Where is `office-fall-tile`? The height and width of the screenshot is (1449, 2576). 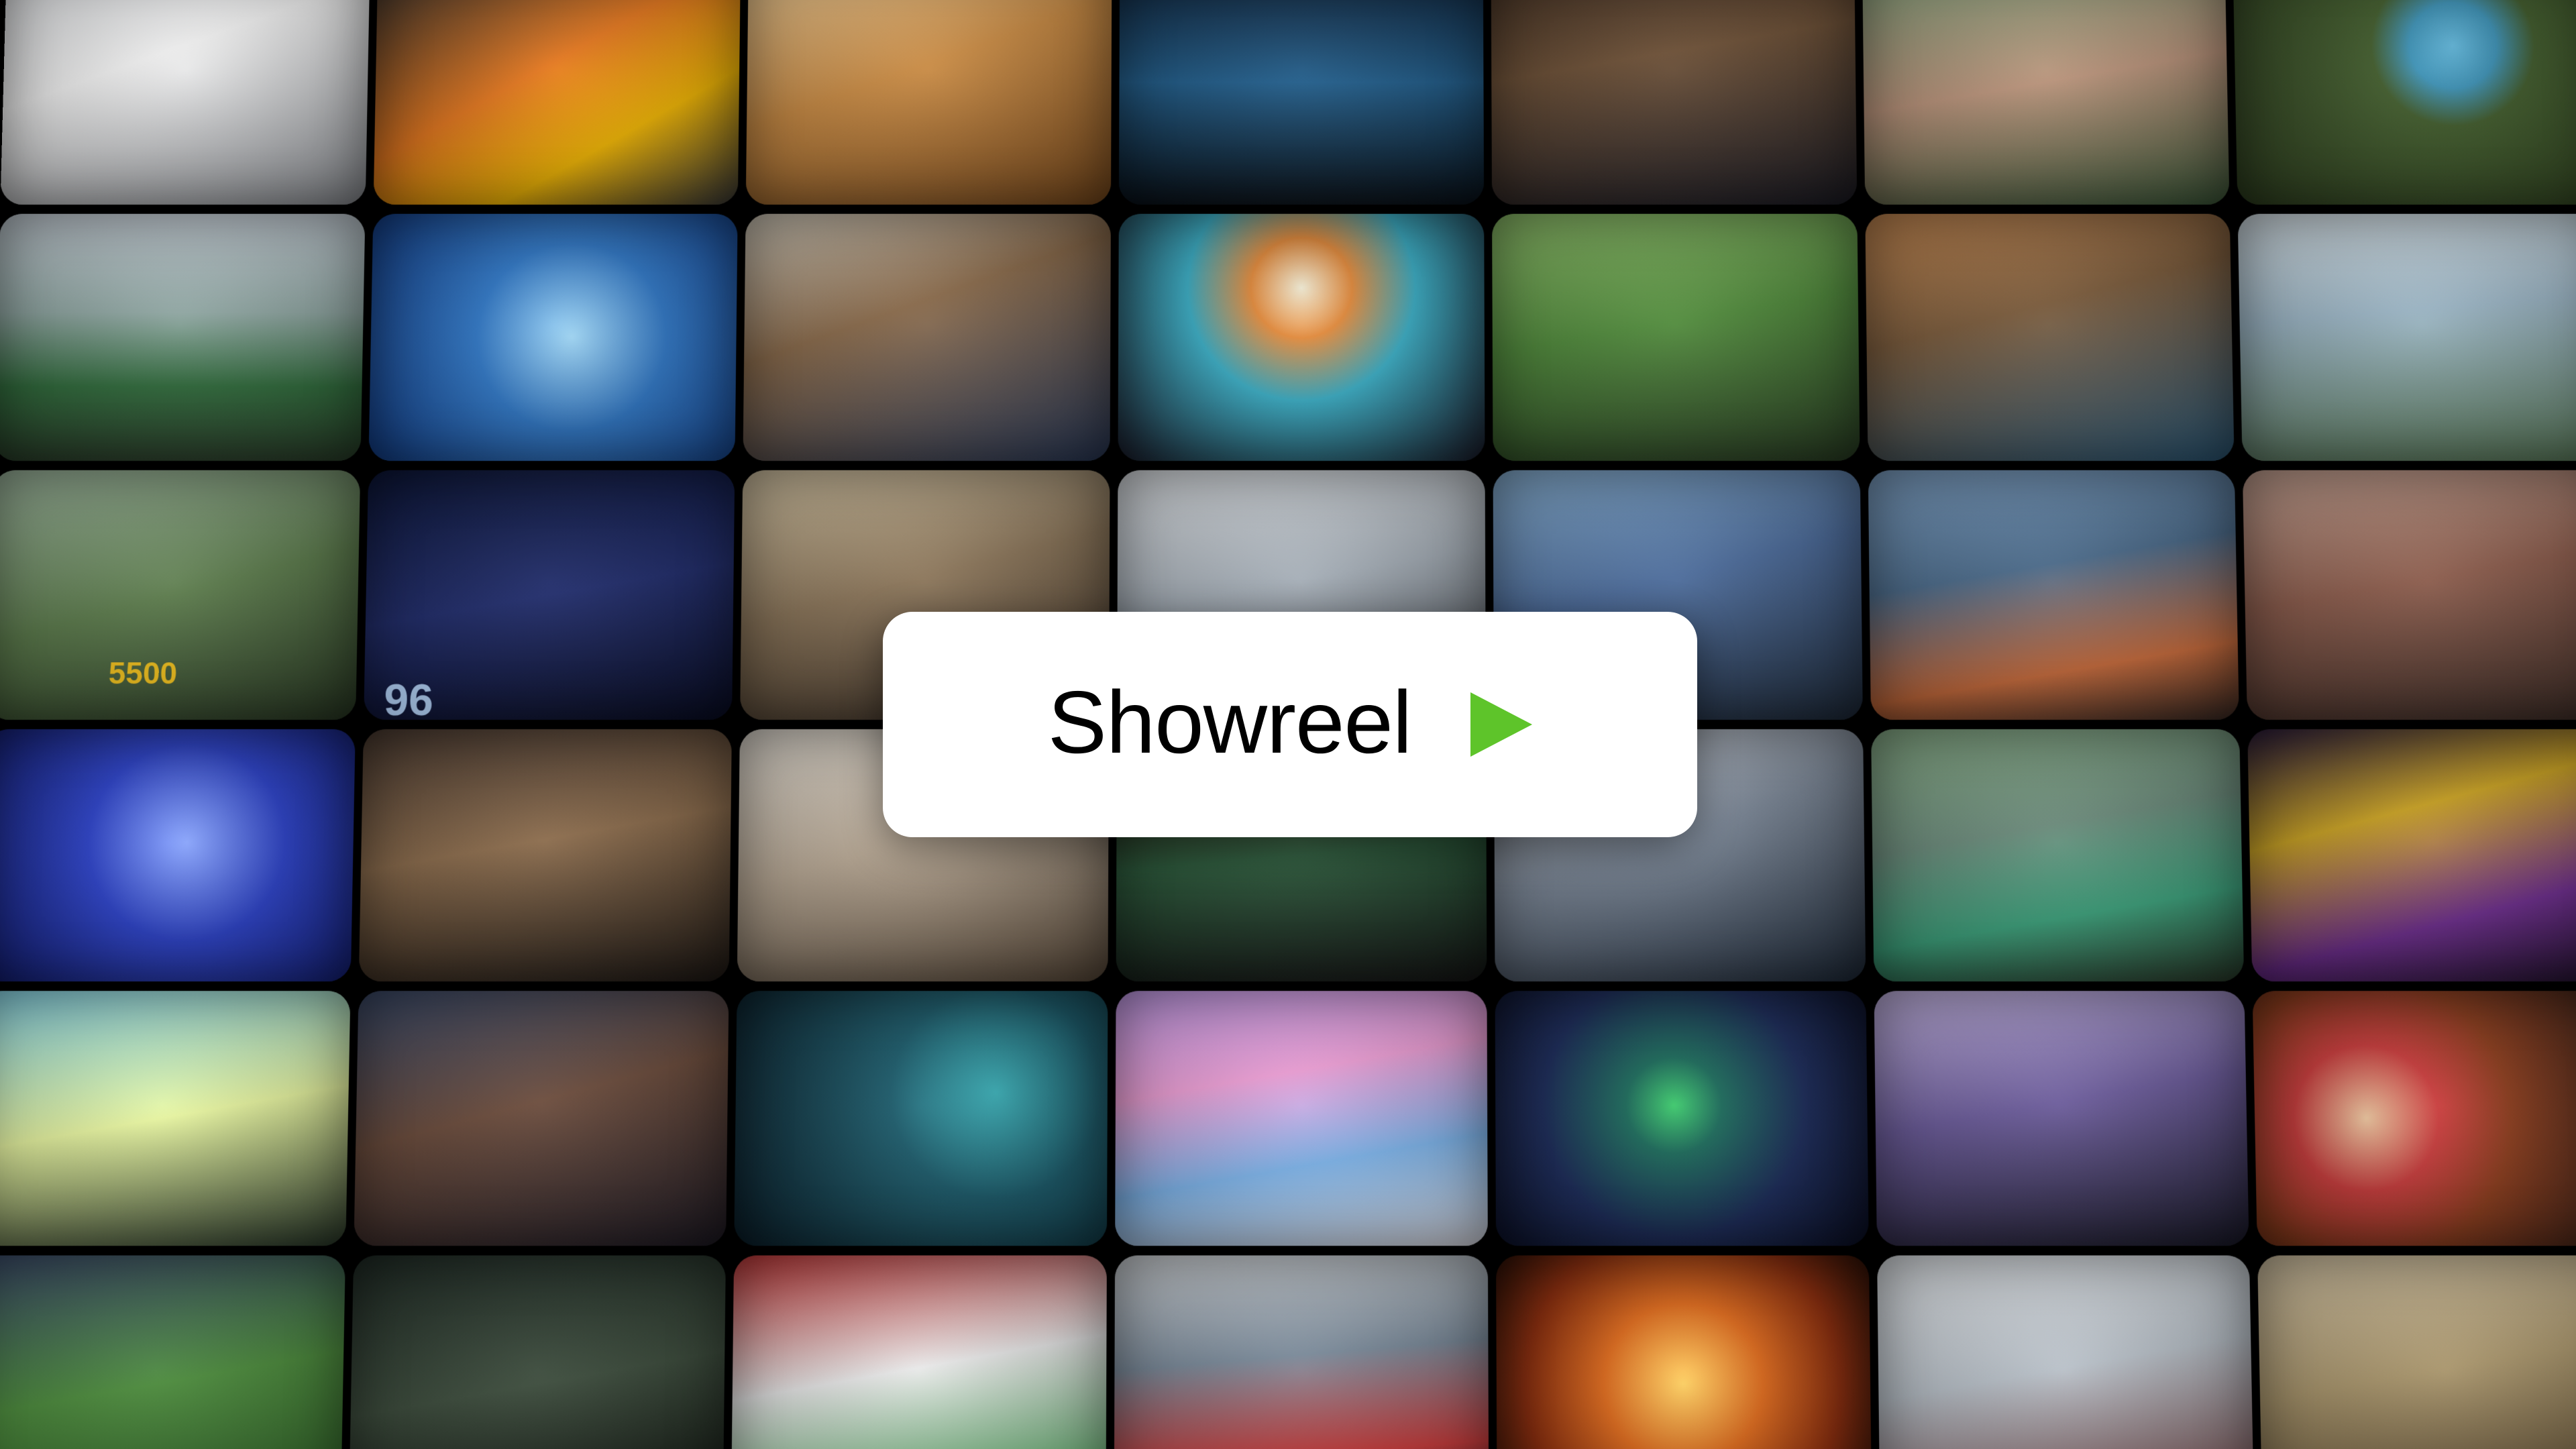
office-fall-tile is located at coordinates (2065, 1352).